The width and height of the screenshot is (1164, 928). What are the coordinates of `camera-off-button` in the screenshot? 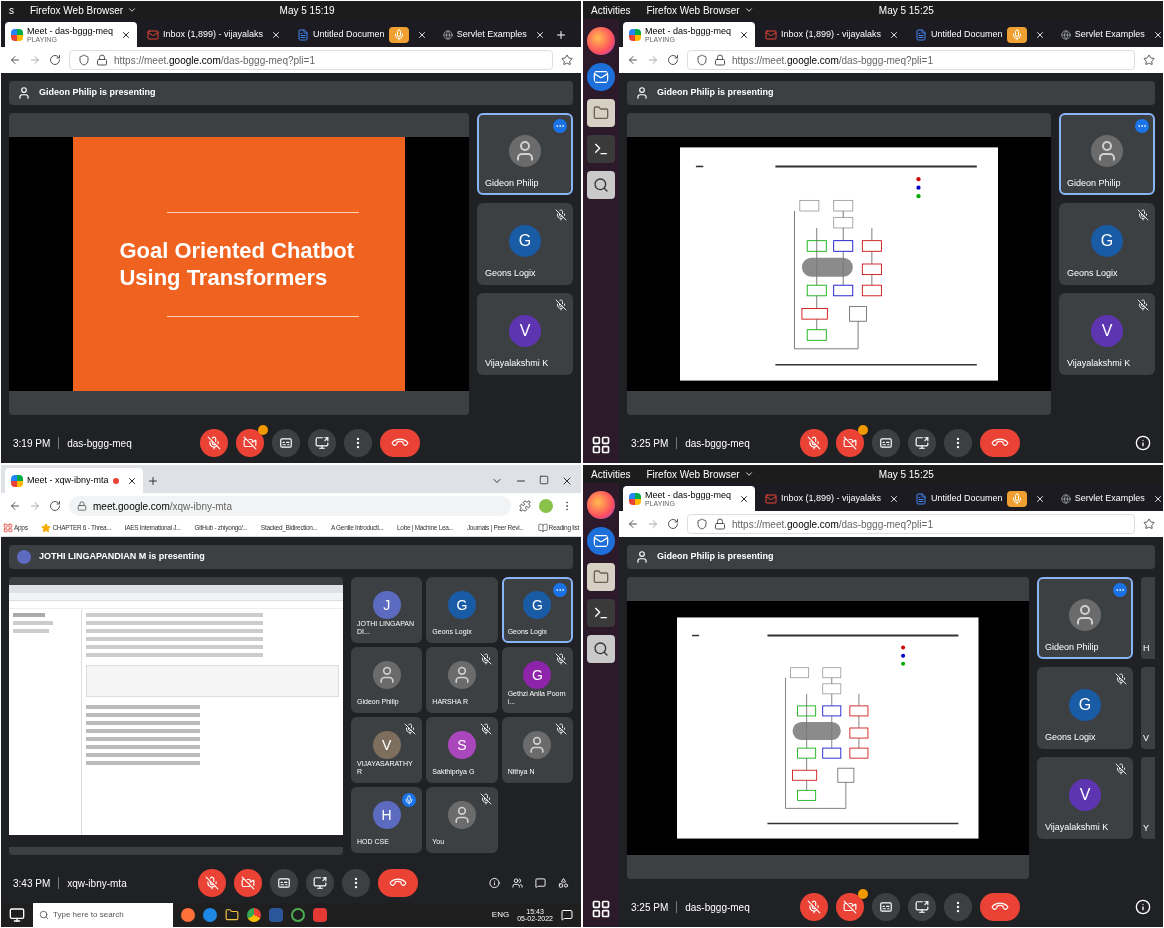 It's located at (247, 883).